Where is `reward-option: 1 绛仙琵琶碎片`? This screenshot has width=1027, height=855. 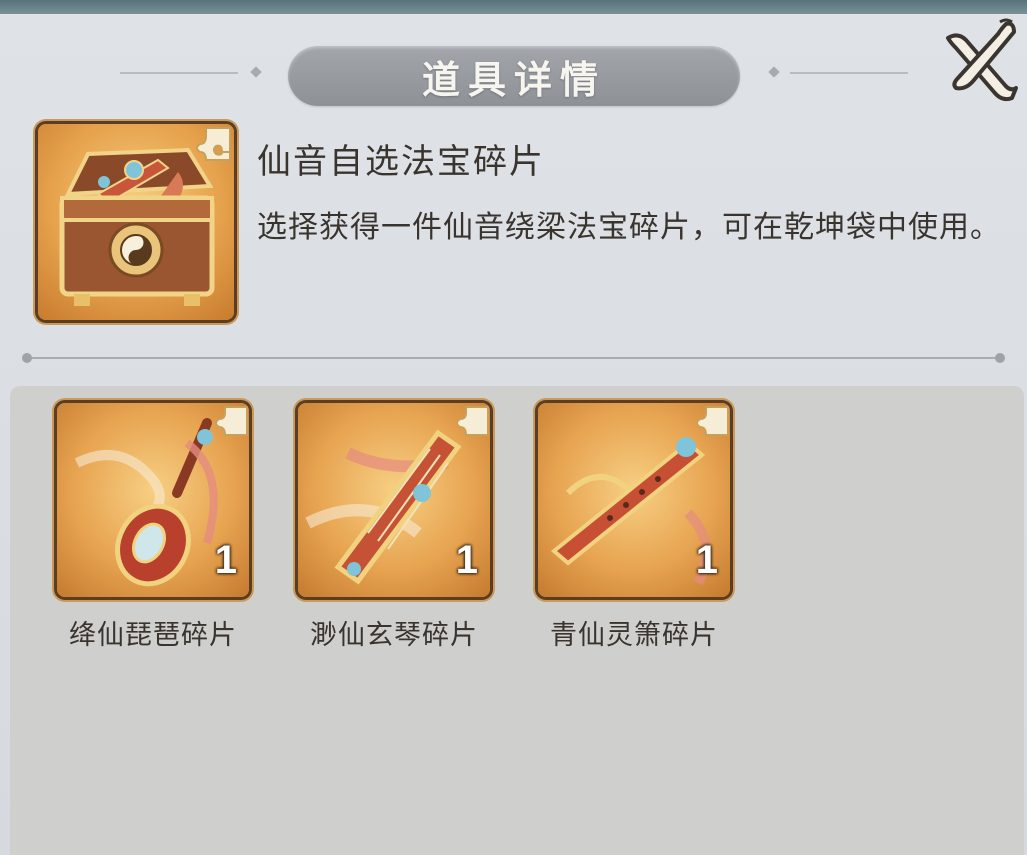 reward-option: 1 绛仙琵琶碎片 is located at coordinates (153, 527).